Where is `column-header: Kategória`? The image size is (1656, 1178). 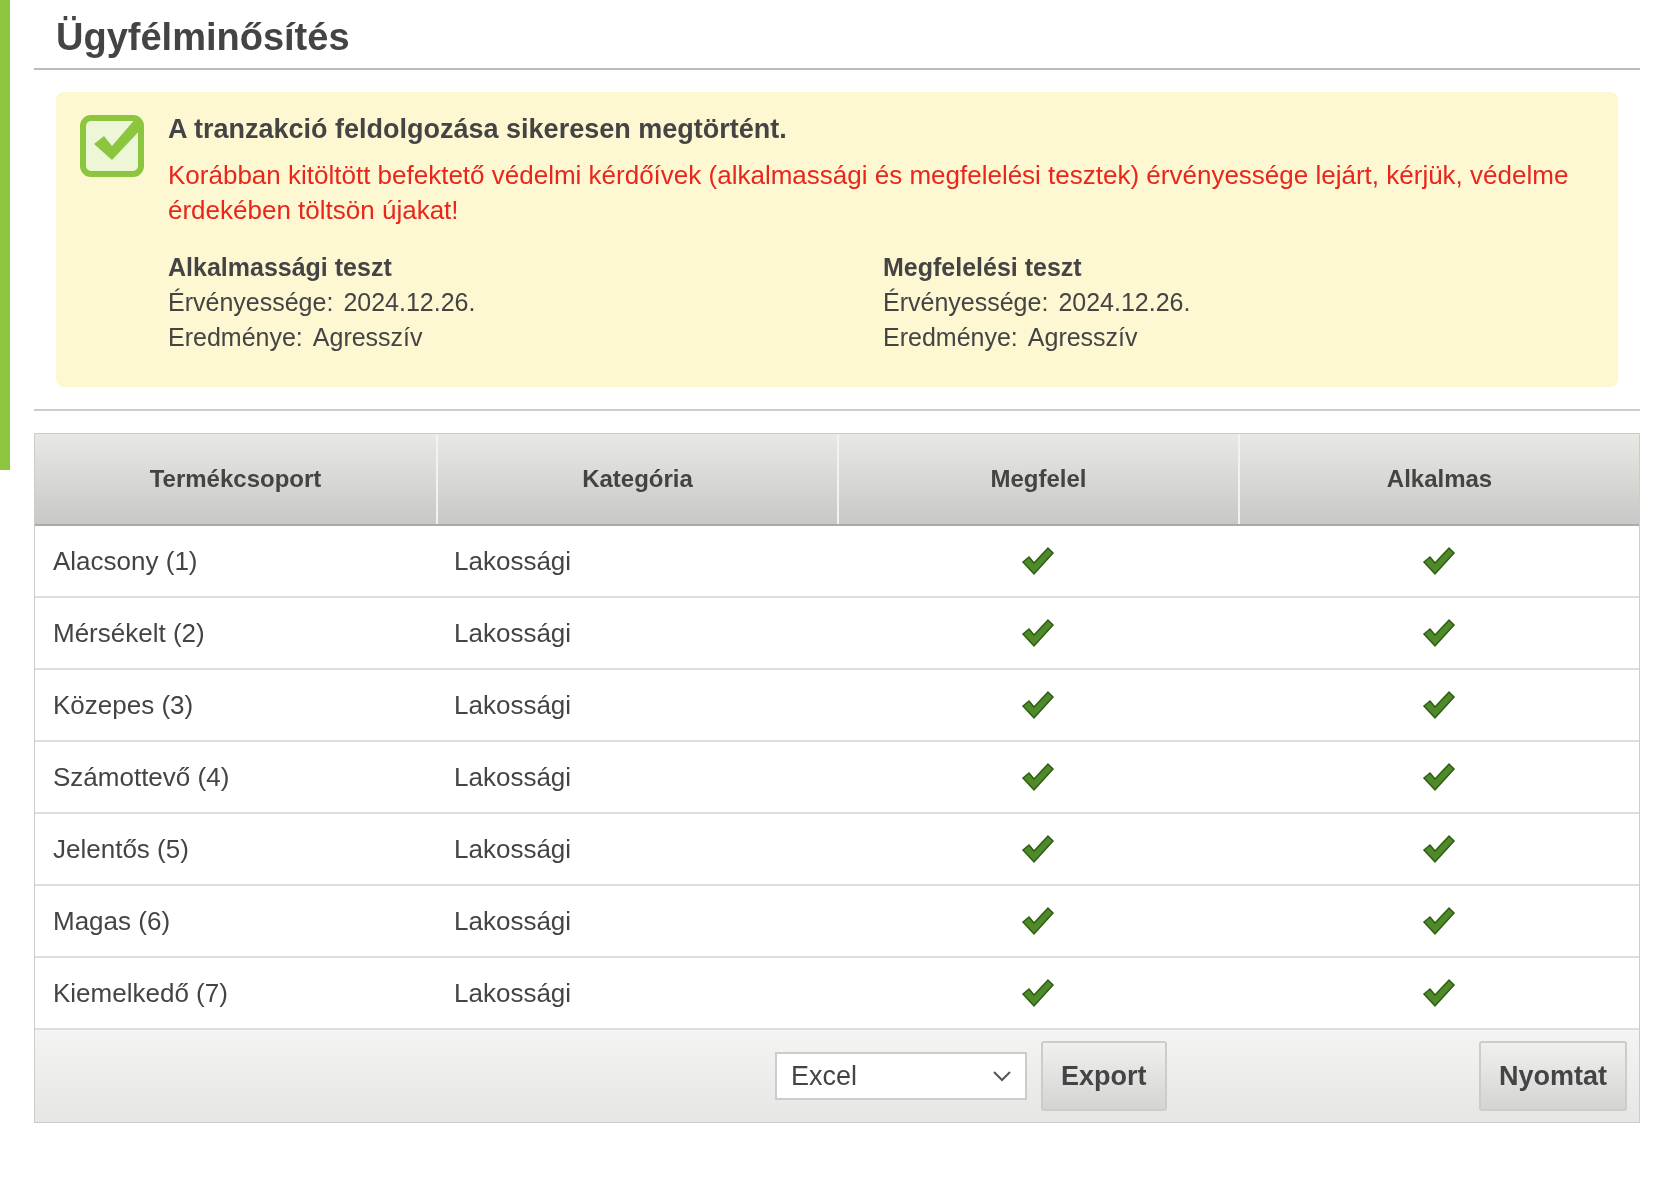 column-header: Kategória is located at coordinates (636, 479).